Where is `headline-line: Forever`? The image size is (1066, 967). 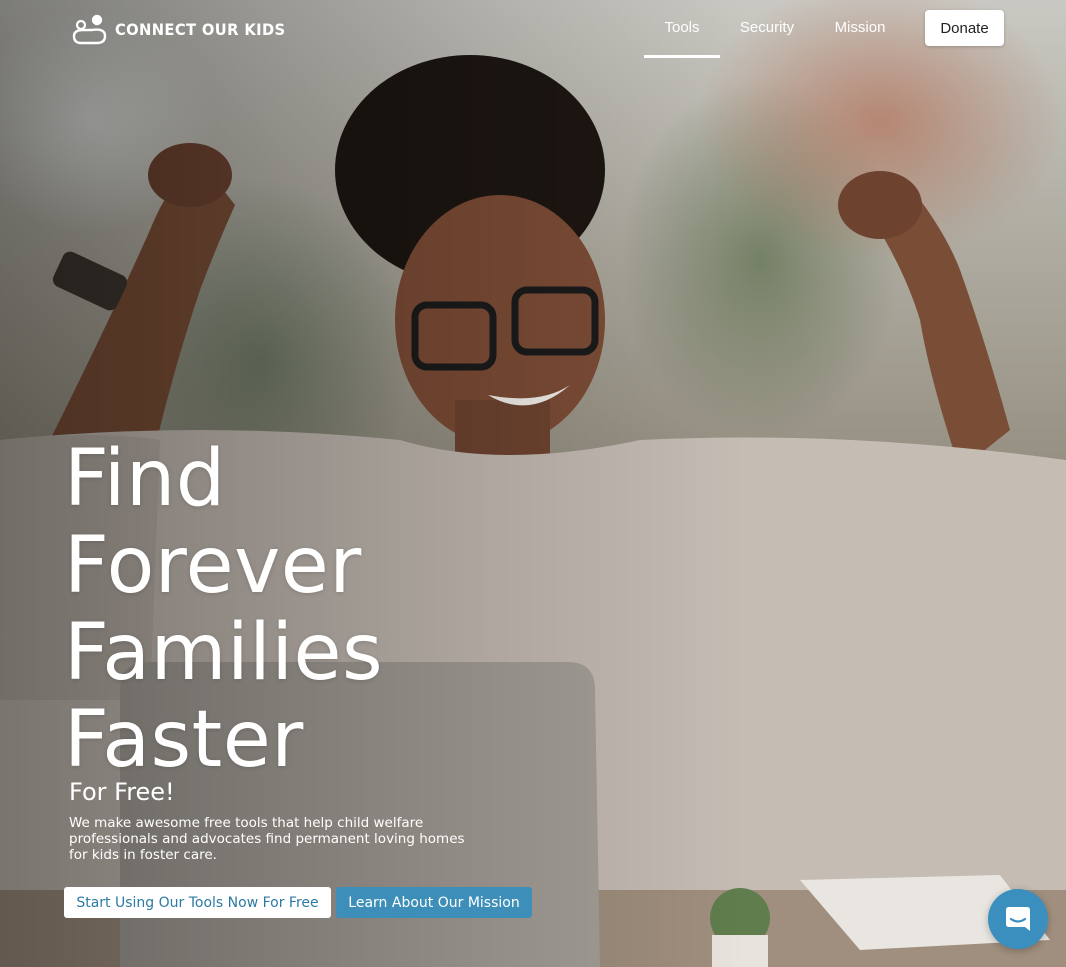
headline-line: Forever is located at coordinates (213, 566).